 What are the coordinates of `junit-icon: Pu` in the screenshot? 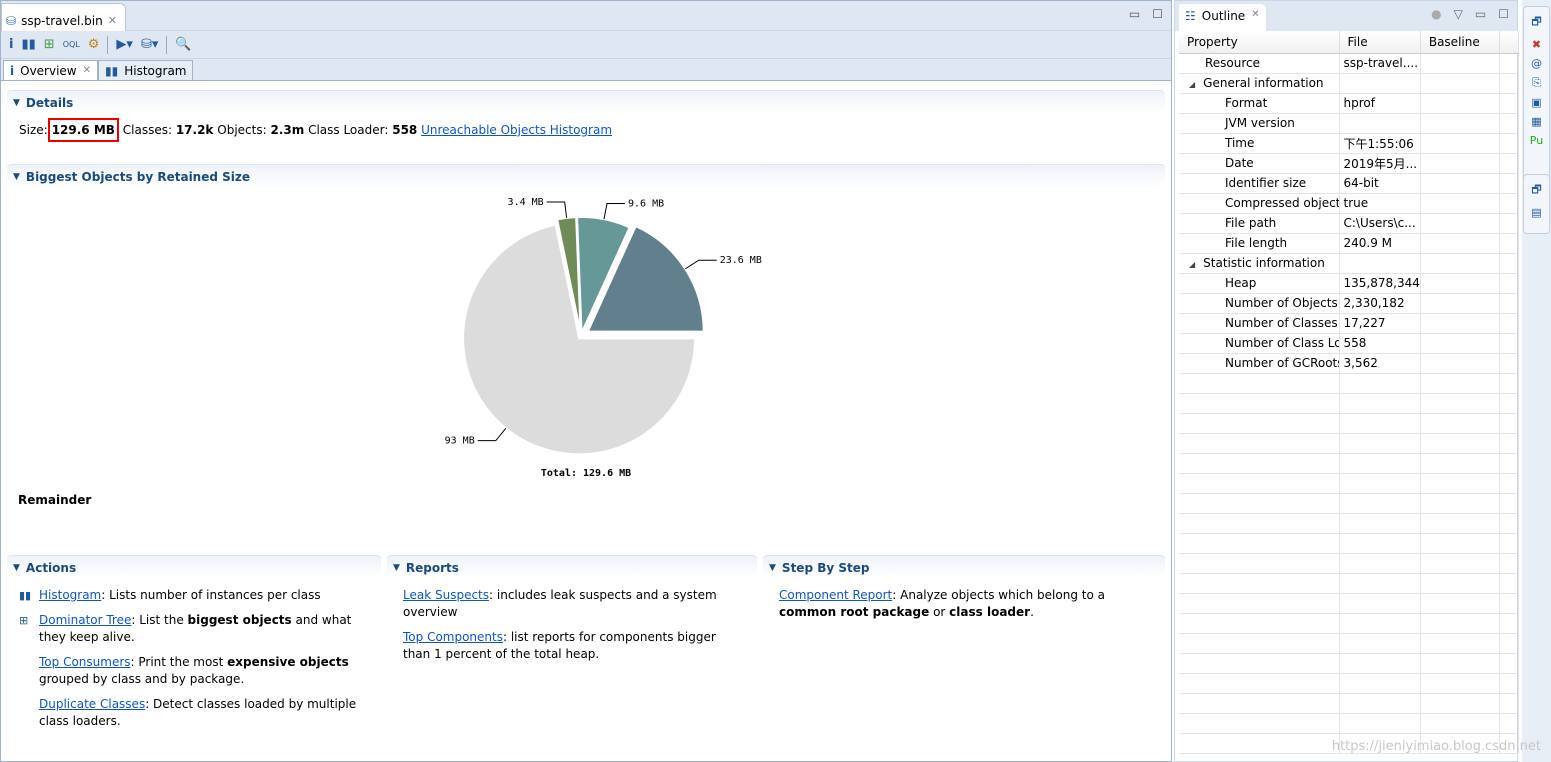 It's located at (1536, 140).